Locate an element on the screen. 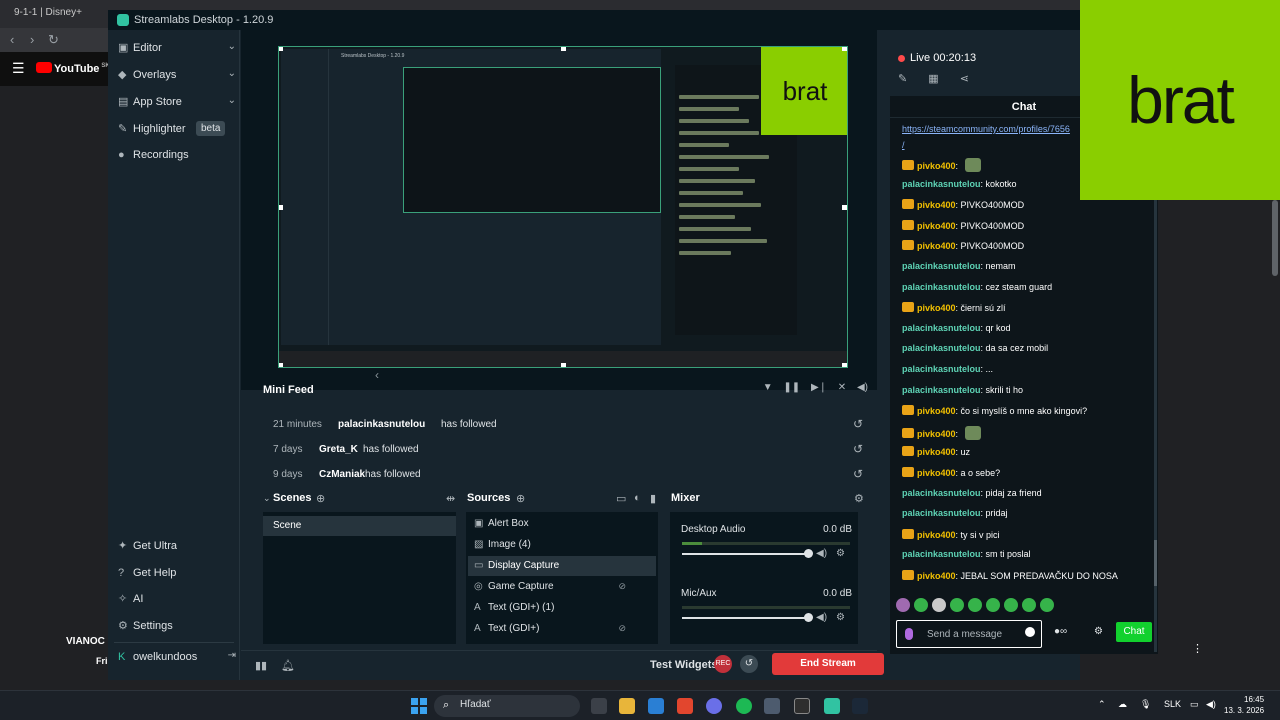 This screenshot has width=1280, height=720. discord-icon is located at coordinates (714, 706).